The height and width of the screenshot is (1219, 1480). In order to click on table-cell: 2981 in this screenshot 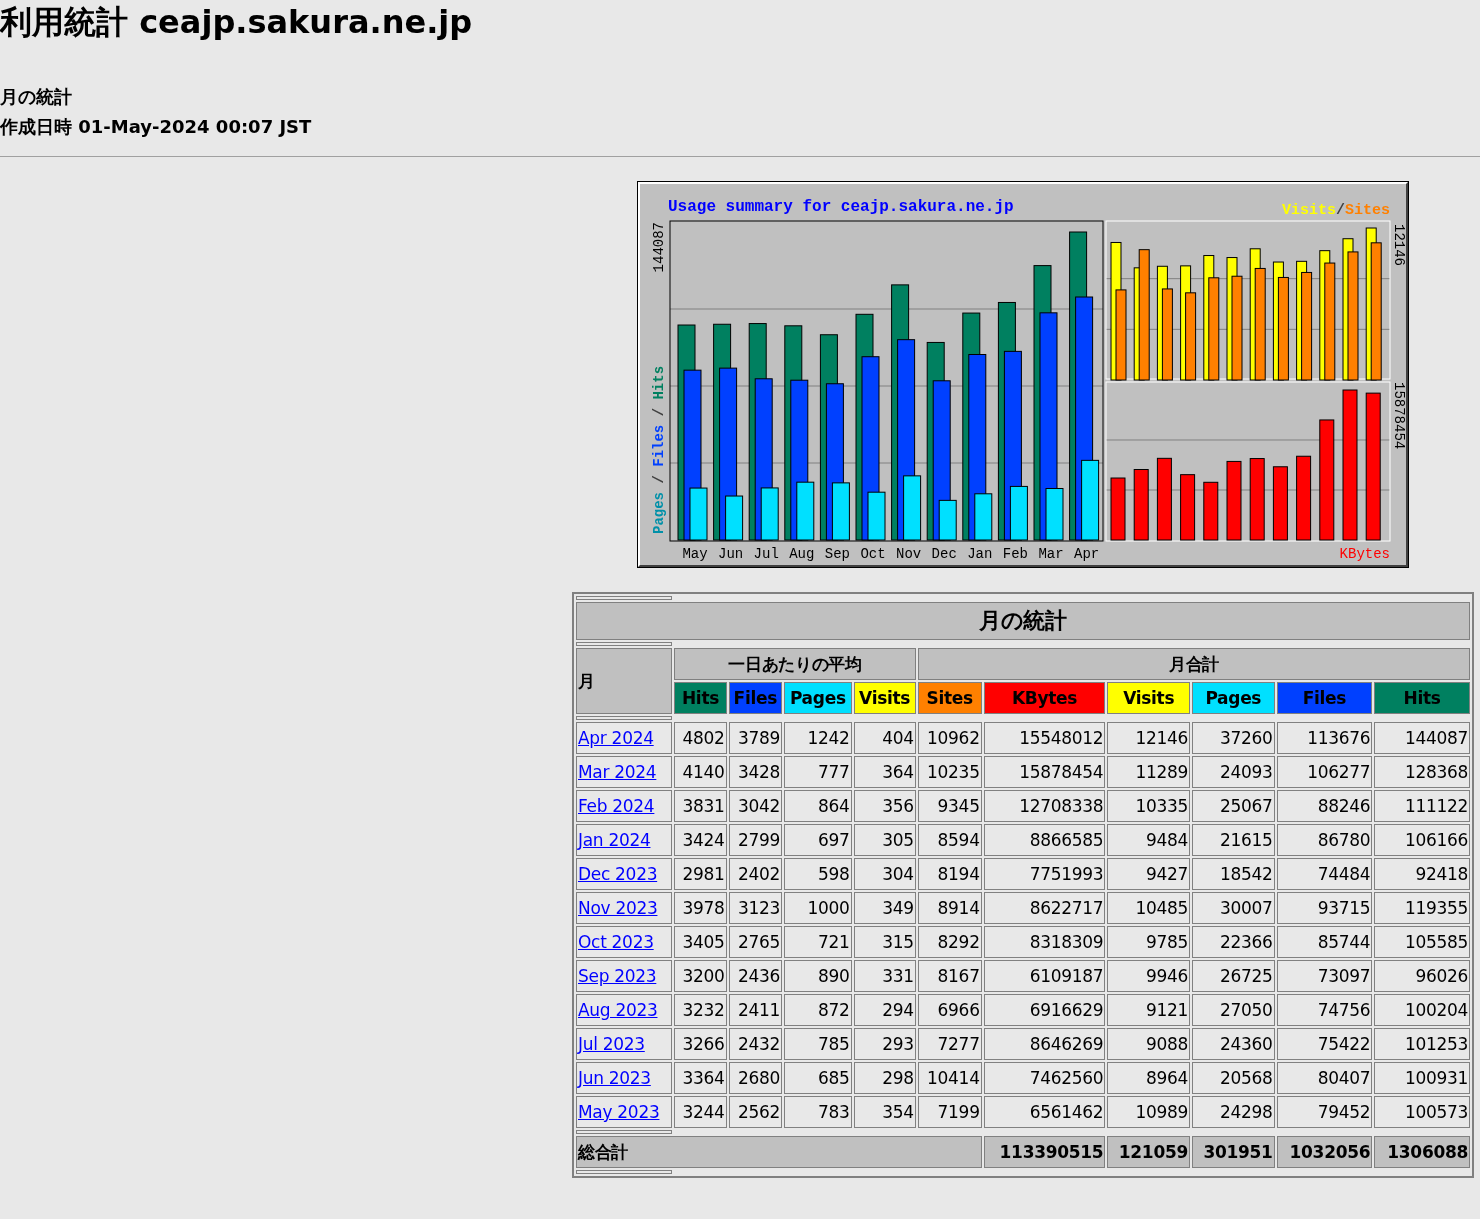, I will do `click(700, 874)`.